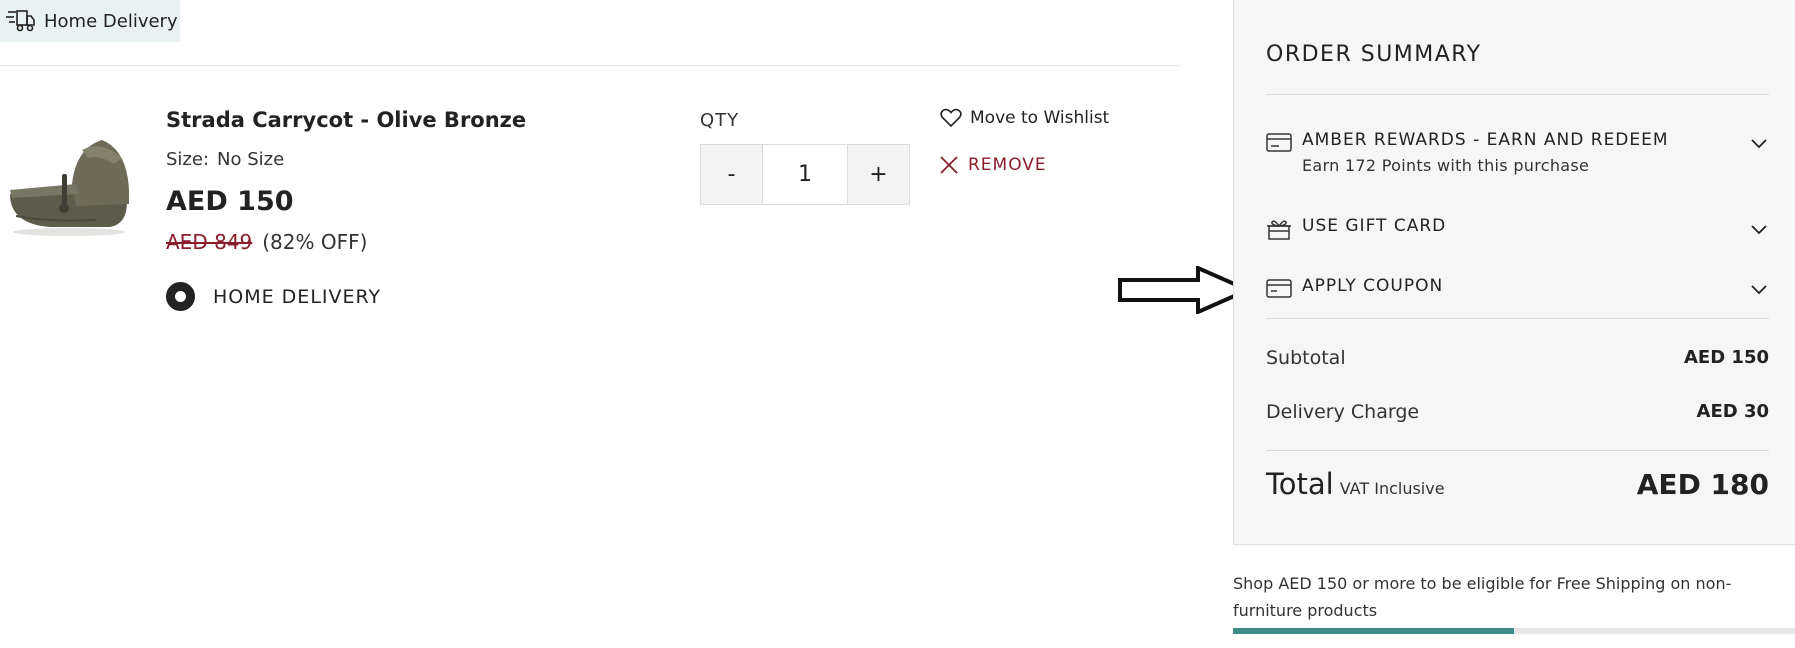 The width and height of the screenshot is (1795, 648). What do you see at coordinates (1517, 484) in the screenshot?
I see `total-row: Total VAT Inclusive AED 180` at bounding box center [1517, 484].